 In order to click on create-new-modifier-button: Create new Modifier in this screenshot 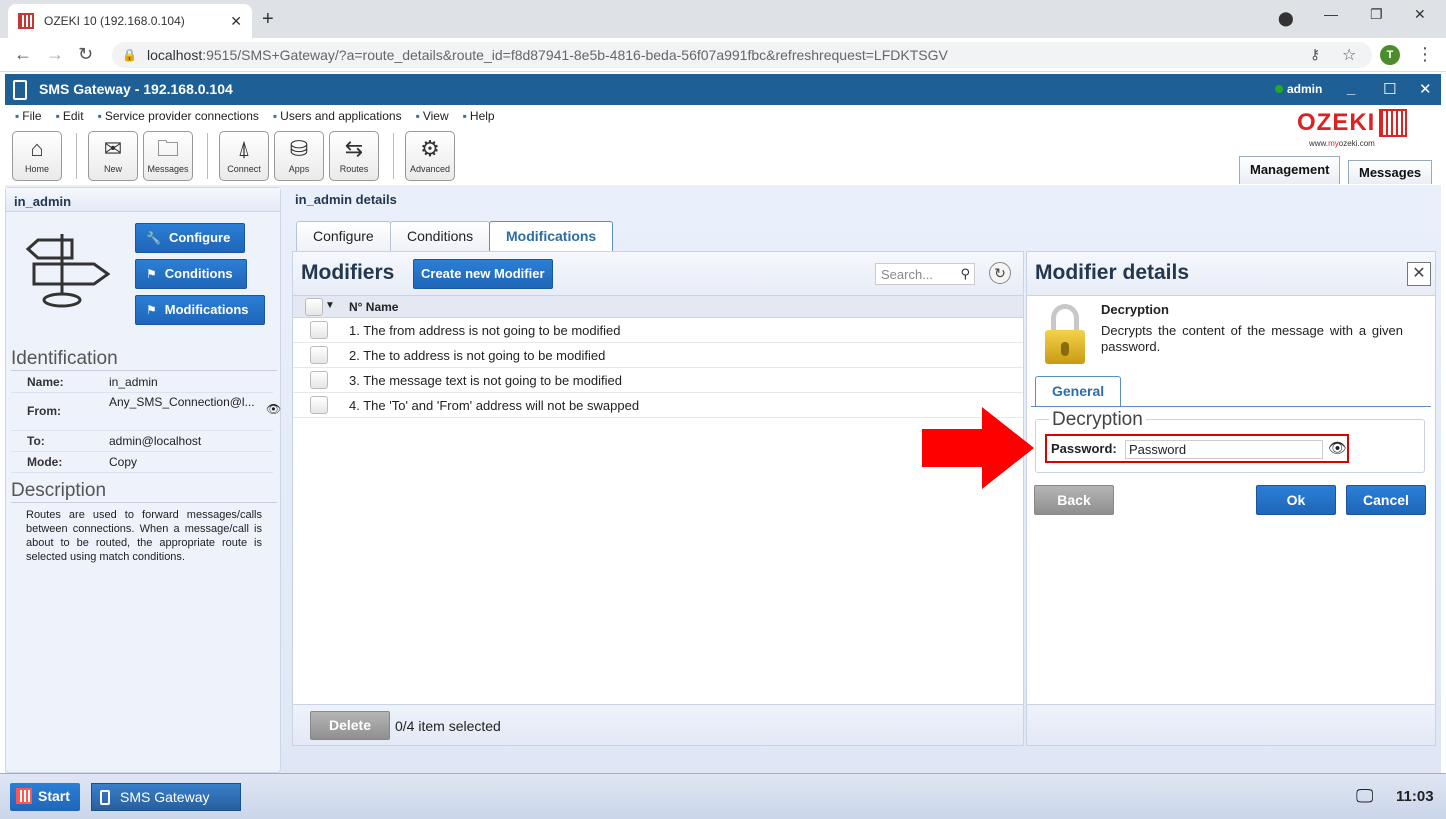, I will do `click(483, 274)`.